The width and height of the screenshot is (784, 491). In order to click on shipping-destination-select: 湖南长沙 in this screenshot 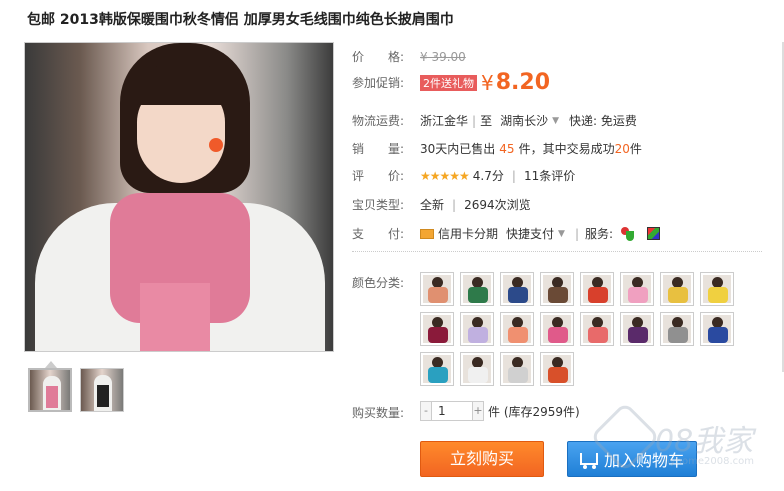, I will do `click(524, 120)`.